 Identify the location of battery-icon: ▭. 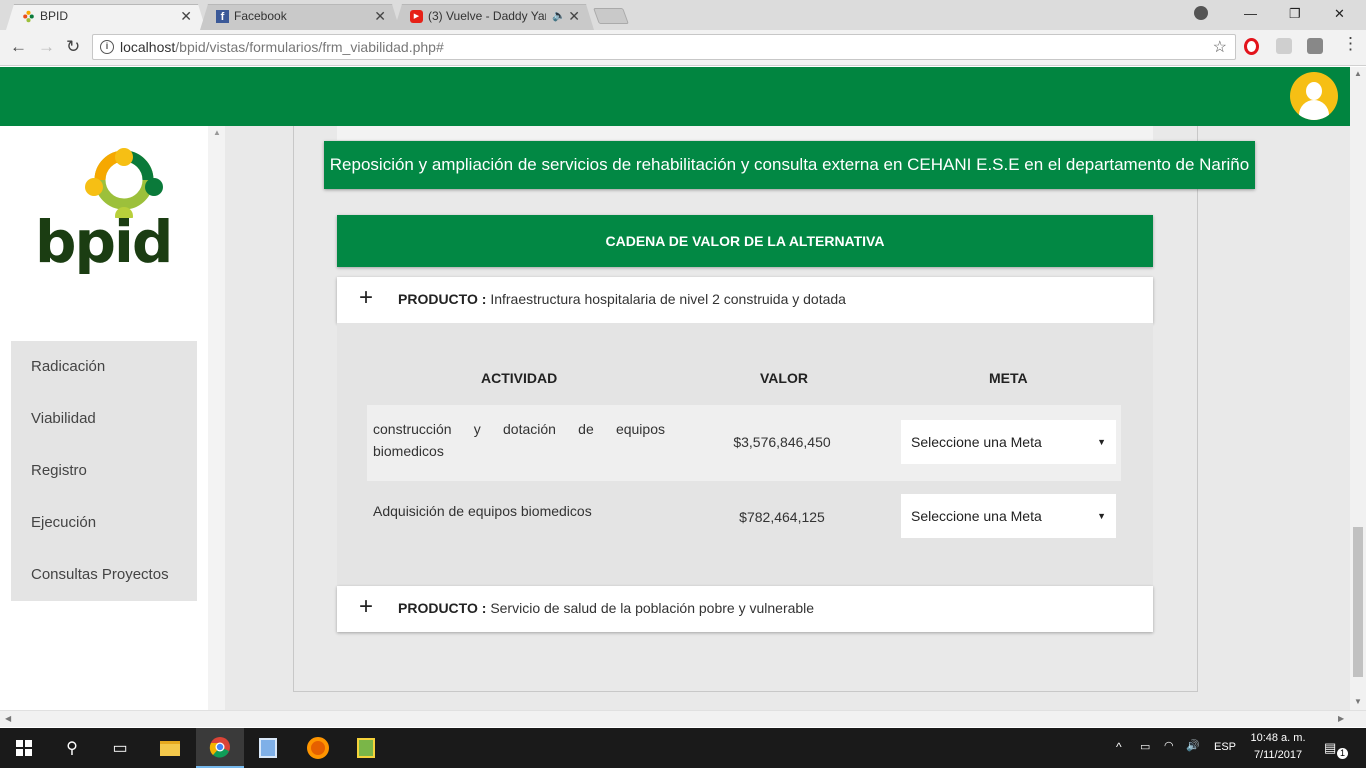
(1145, 746).